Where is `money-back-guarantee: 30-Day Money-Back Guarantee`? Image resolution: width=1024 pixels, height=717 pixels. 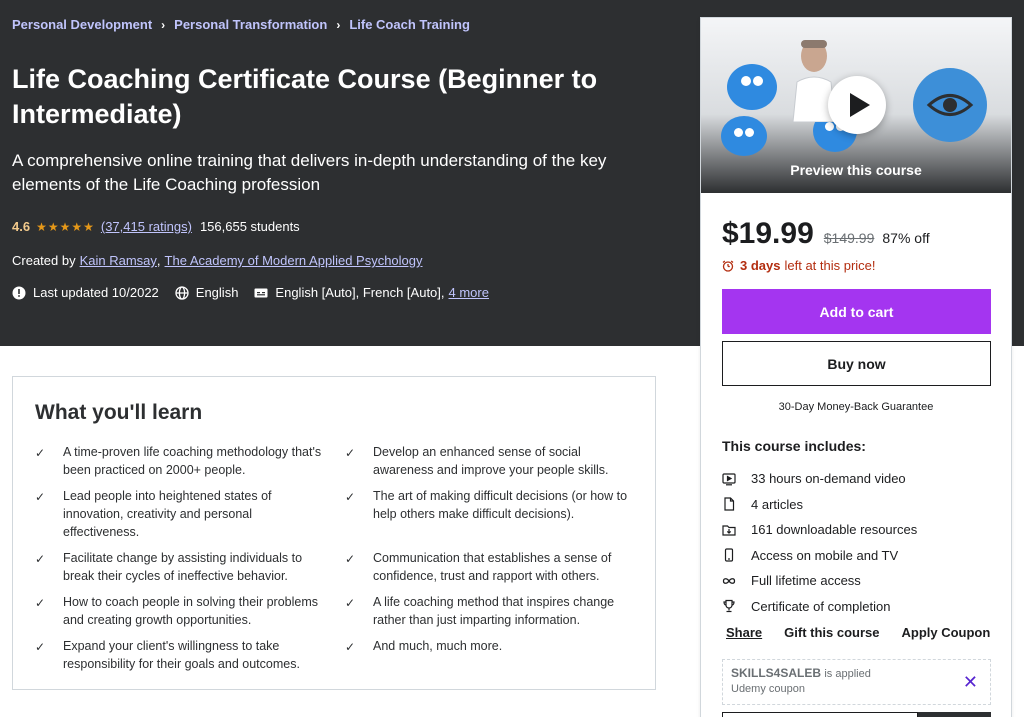 money-back-guarantee: 30-Day Money-Back Guarantee is located at coordinates (856, 407).